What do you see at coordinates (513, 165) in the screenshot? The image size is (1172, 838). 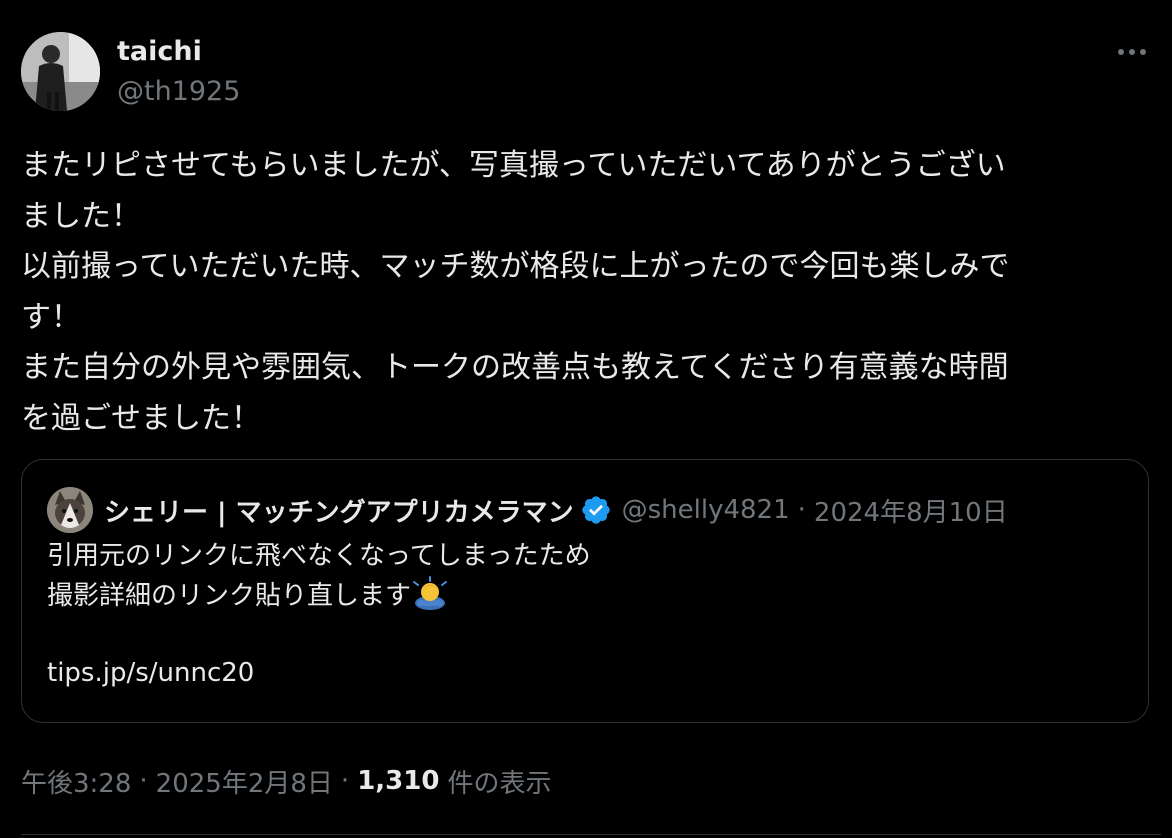 I see `tweet-text-line: またリピさせてもらいましたが、写真撮っていただいてありがとうござい` at bounding box center [513, 165].